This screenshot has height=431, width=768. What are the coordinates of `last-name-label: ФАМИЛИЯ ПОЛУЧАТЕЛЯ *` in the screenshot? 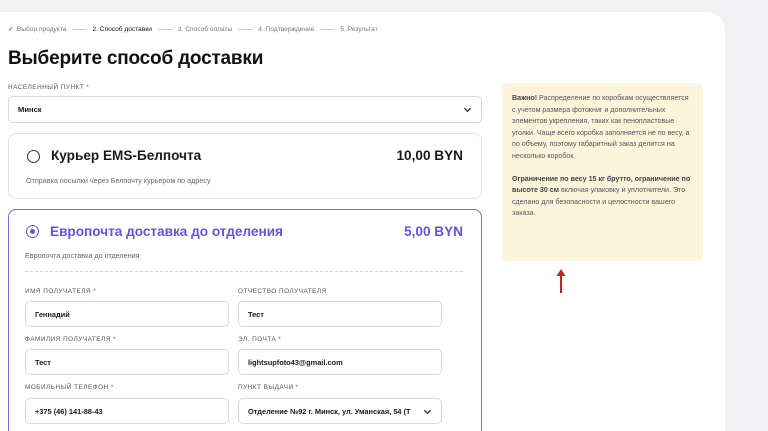 It's located at (70, 339).